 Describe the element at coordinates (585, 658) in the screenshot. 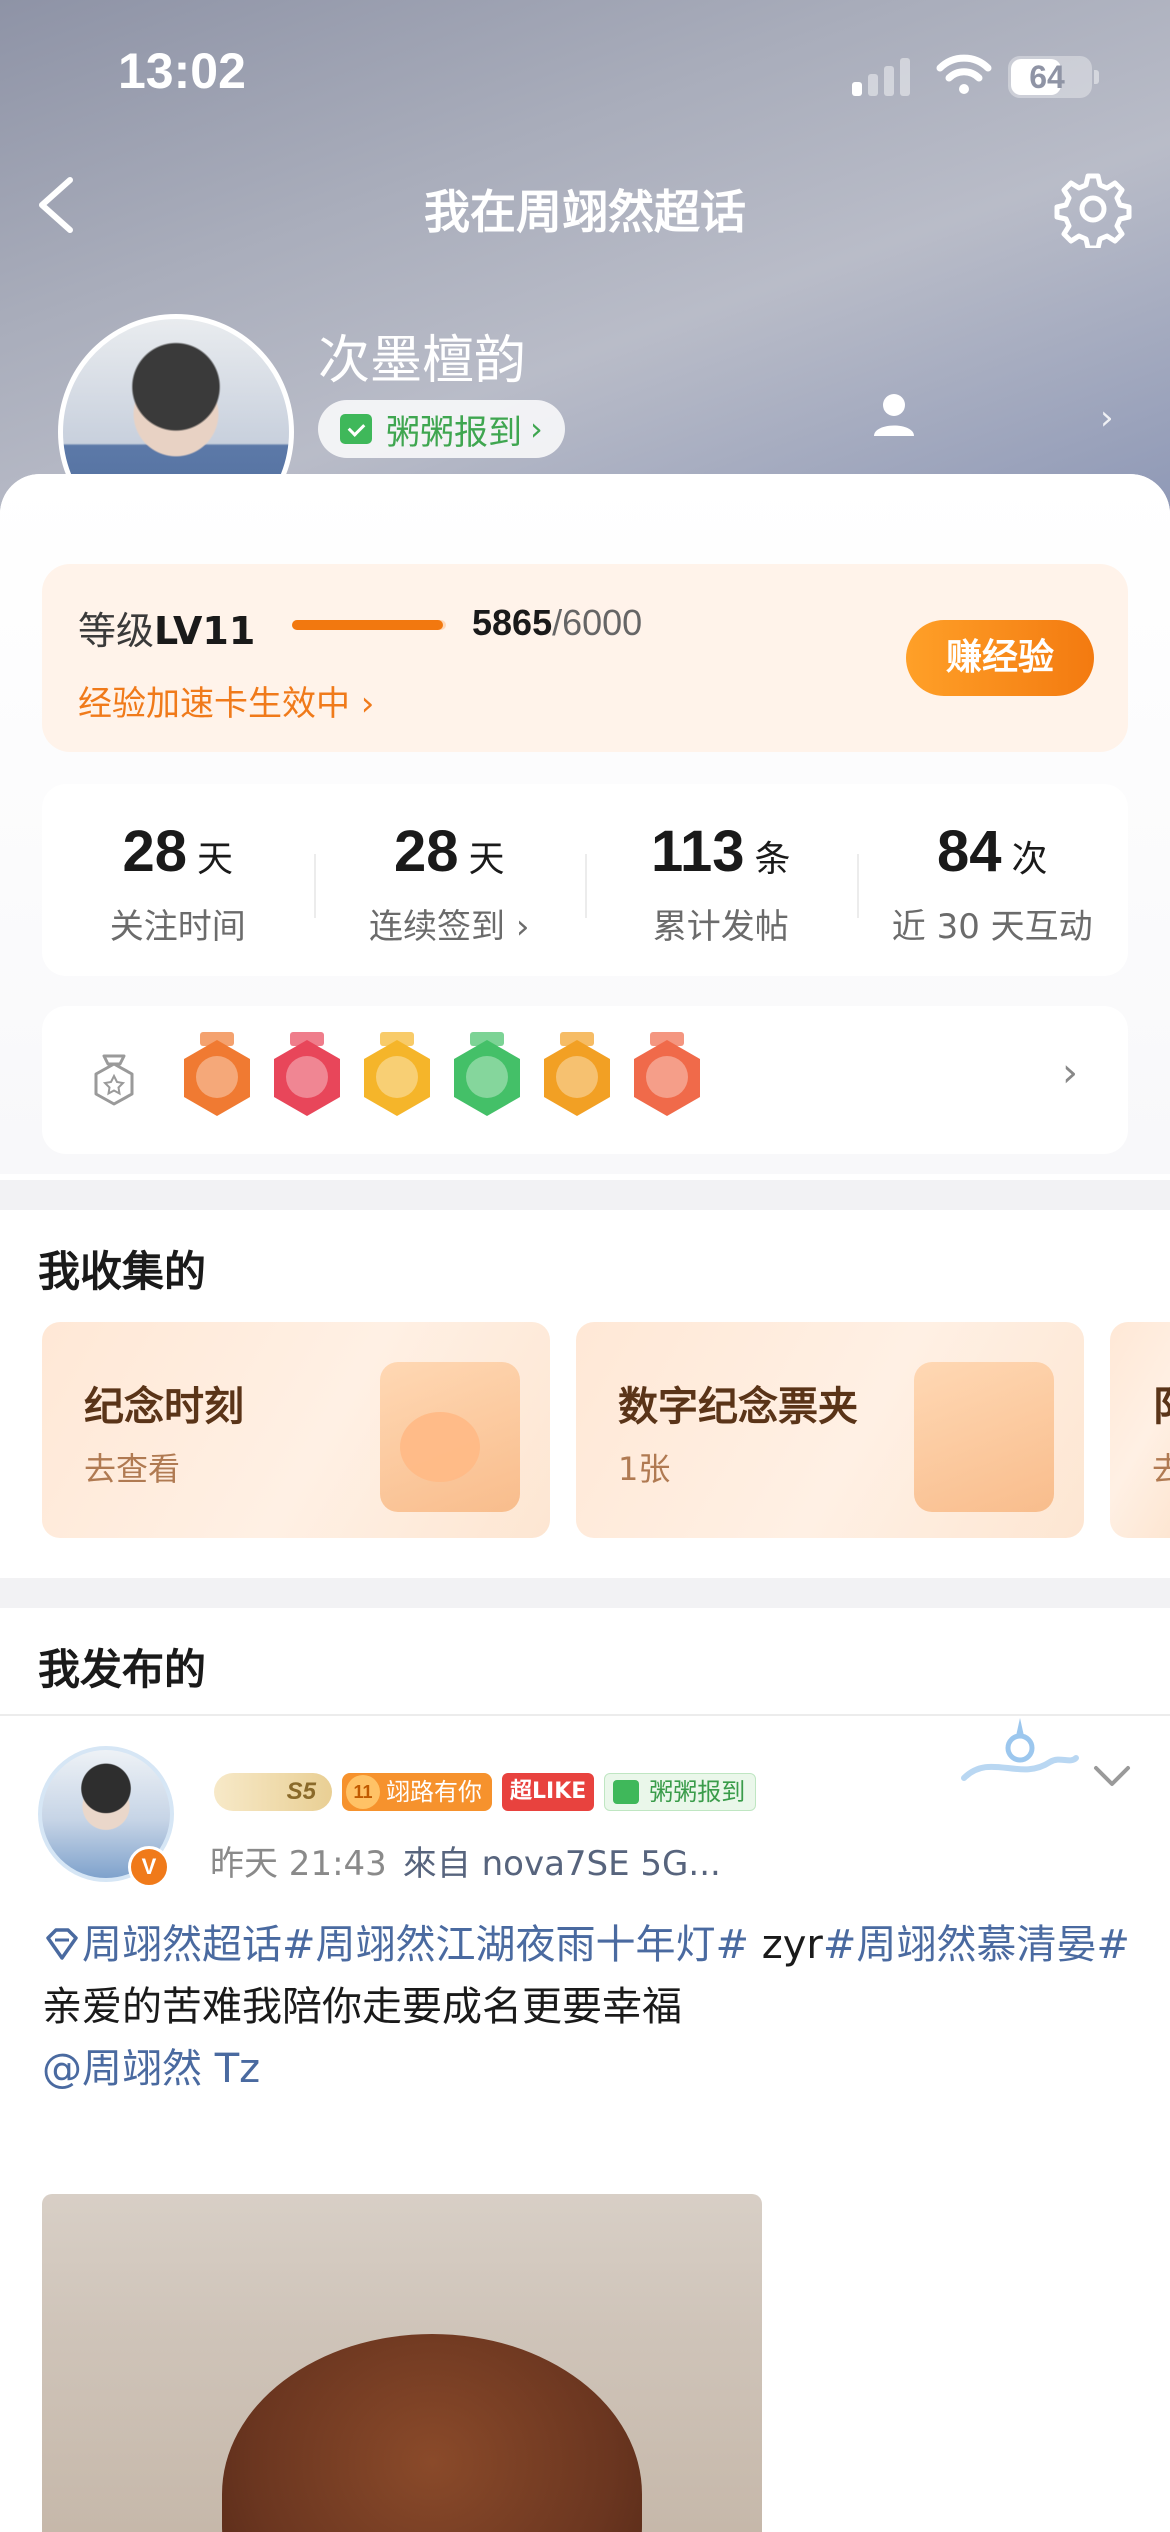

I see `level-card: 等级LV11 5865/6000 经验加速卡生效中 › 赚经验` at that location.